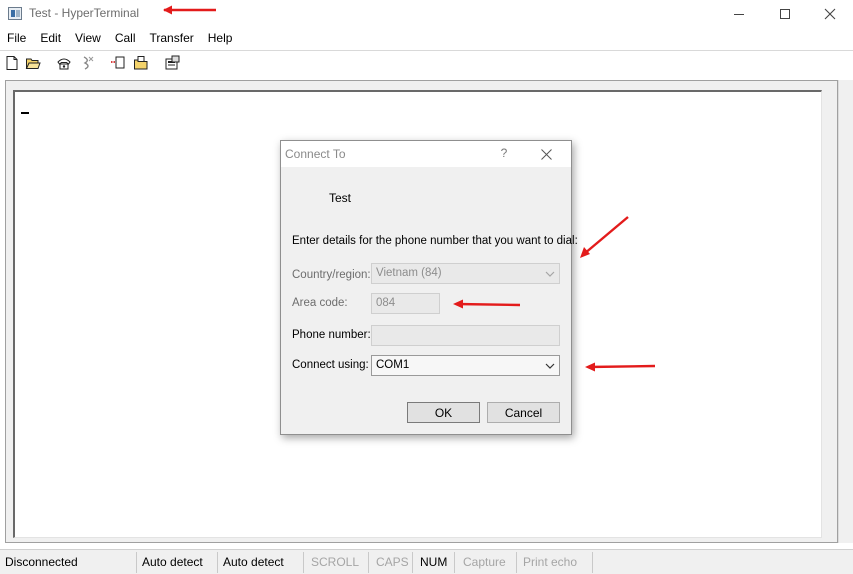 The image size is (853, 574). I want to click on area-code-label: Area code:, so click(320, 303).